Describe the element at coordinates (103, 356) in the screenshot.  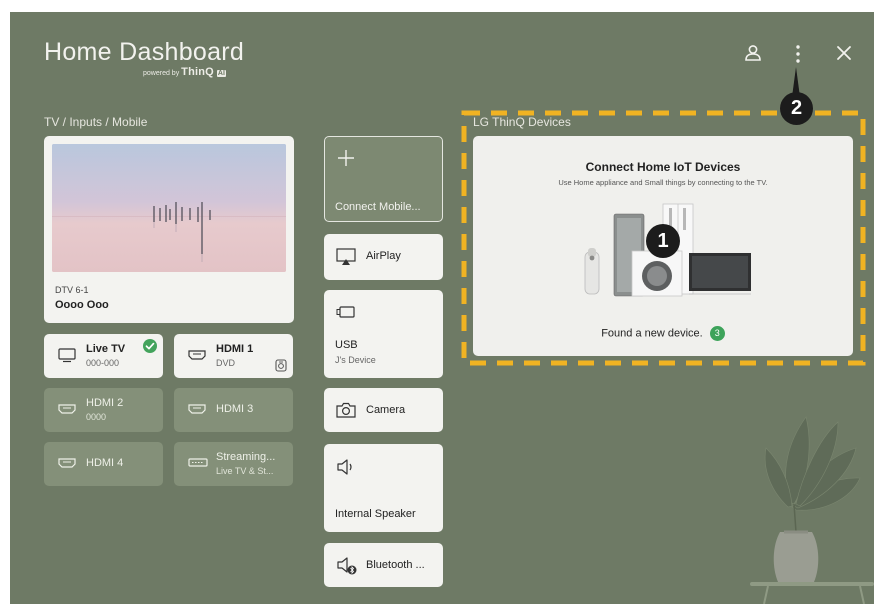
I see `input-card-live-tv: Live TV 000-000` at that location.